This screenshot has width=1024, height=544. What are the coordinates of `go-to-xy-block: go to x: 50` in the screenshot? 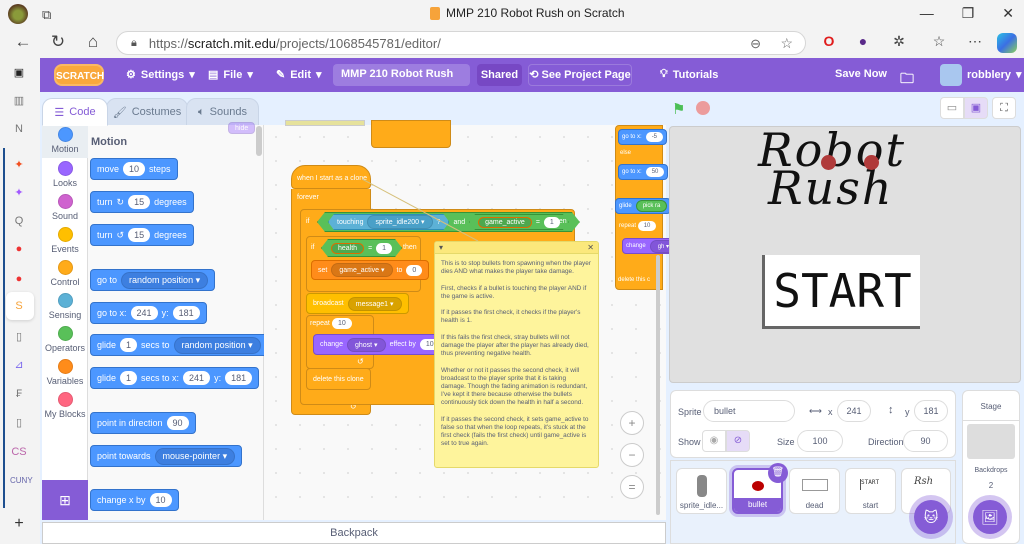 It's located at (643, 172).